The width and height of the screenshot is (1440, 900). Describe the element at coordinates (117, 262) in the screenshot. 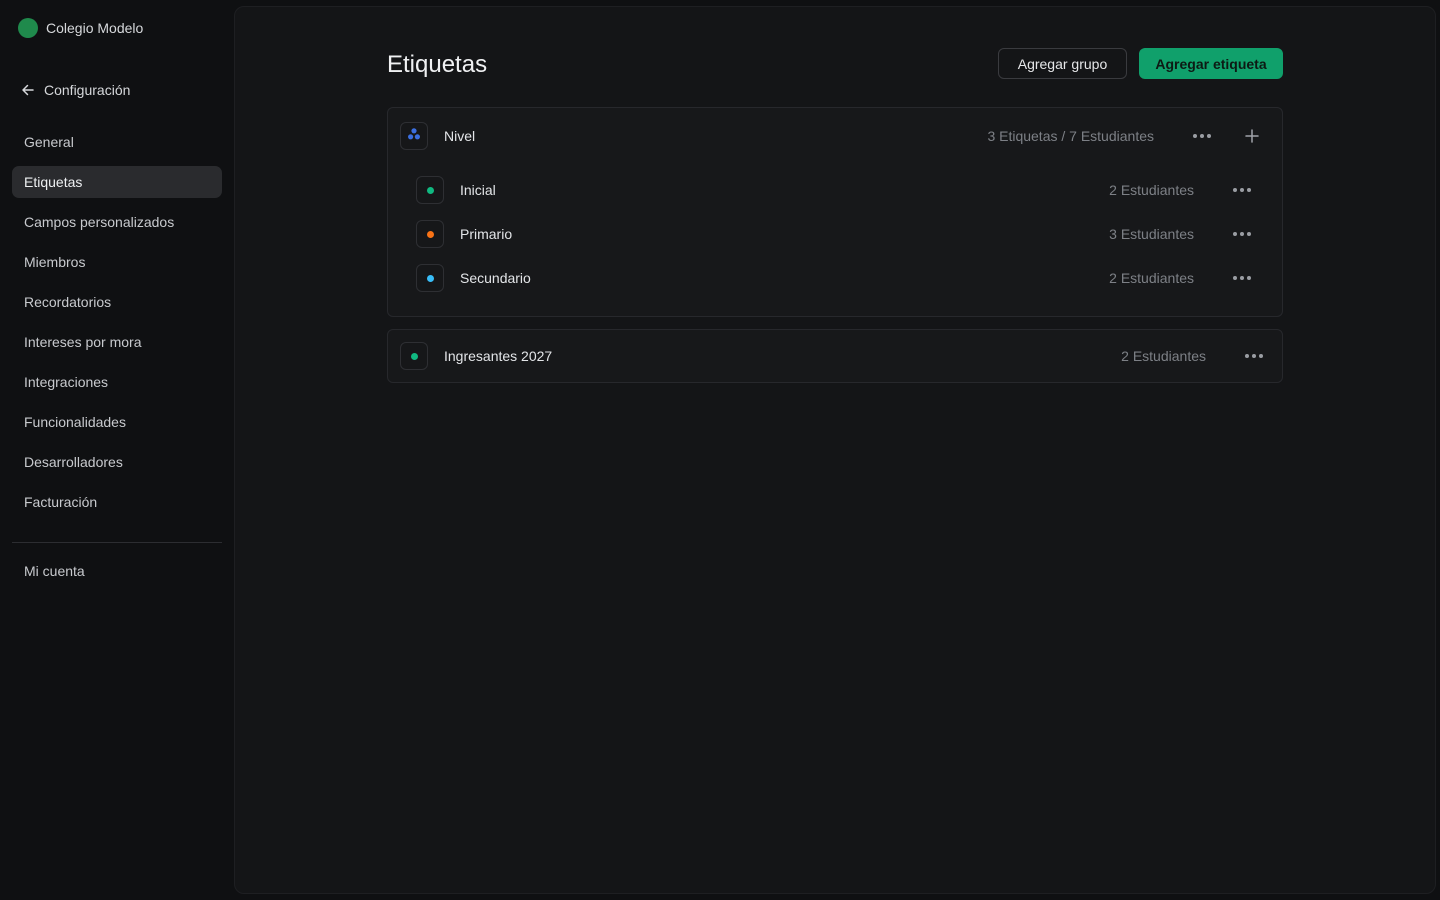

I see `sidebar-item-miembros: Miembros` at that location.